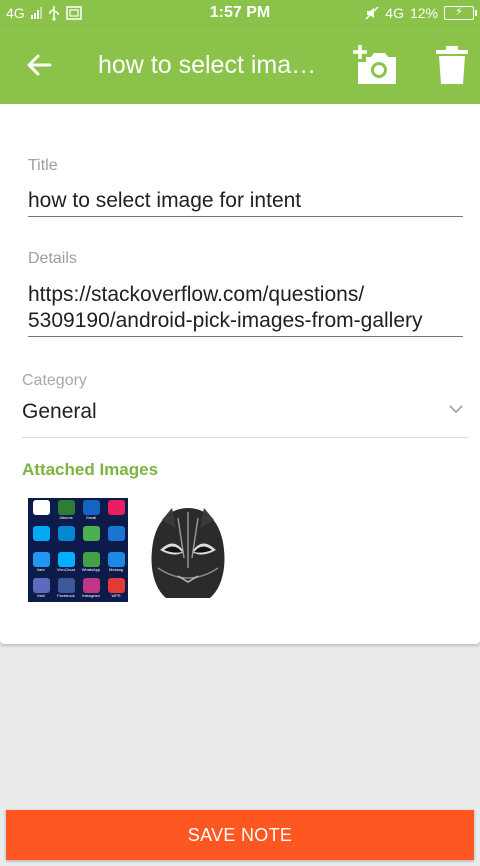 The width and height of the screenshot is (480, 866). What do you see at coordinates (91, 517) in the screenshot?
I see `app-icon-label: Gmail` at bounding box center [91, 517].